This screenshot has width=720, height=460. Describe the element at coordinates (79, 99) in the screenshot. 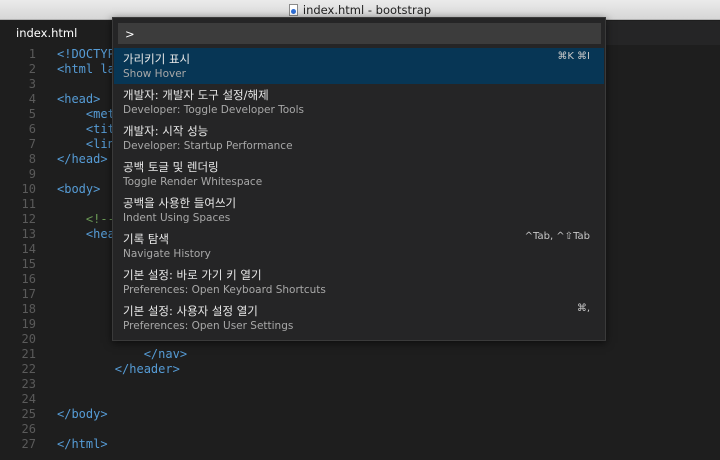

I see `code-text: <head>` at that location.